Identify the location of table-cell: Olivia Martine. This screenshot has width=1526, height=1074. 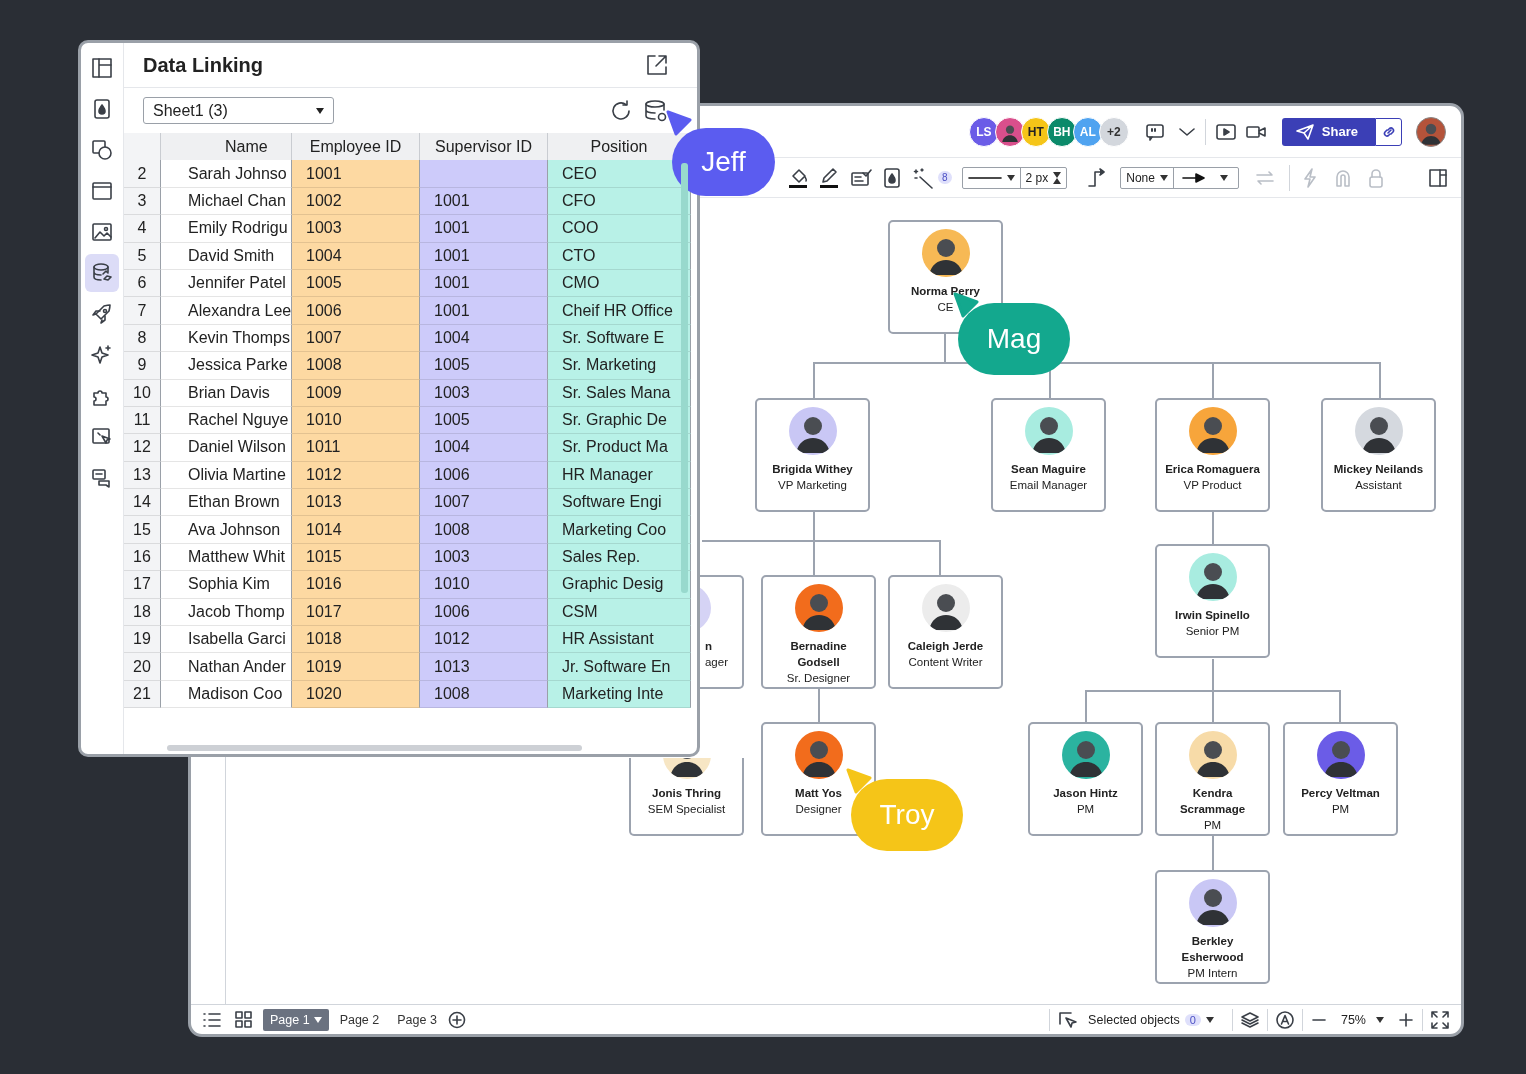
(226, 475).